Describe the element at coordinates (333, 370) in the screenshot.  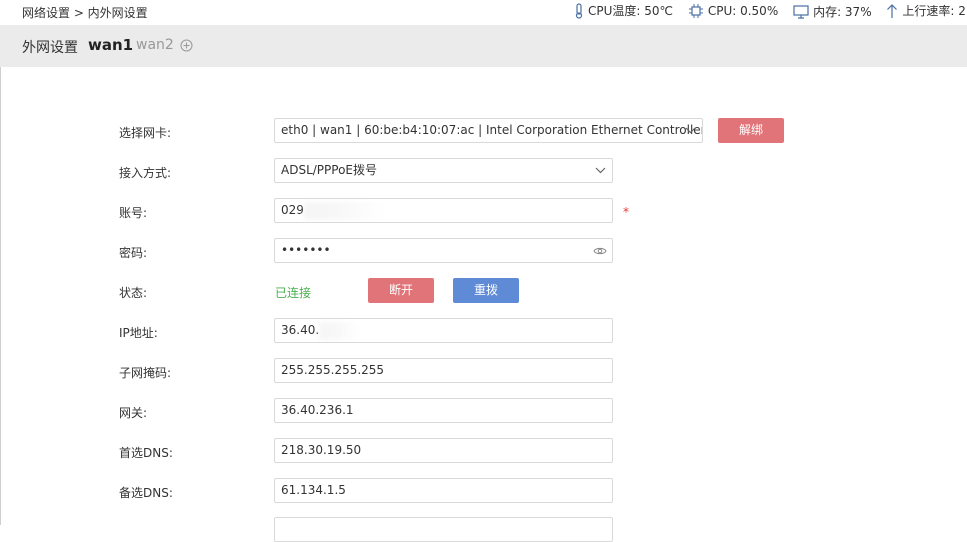
I see `subnet-value: 255.255.255.255` at that location.